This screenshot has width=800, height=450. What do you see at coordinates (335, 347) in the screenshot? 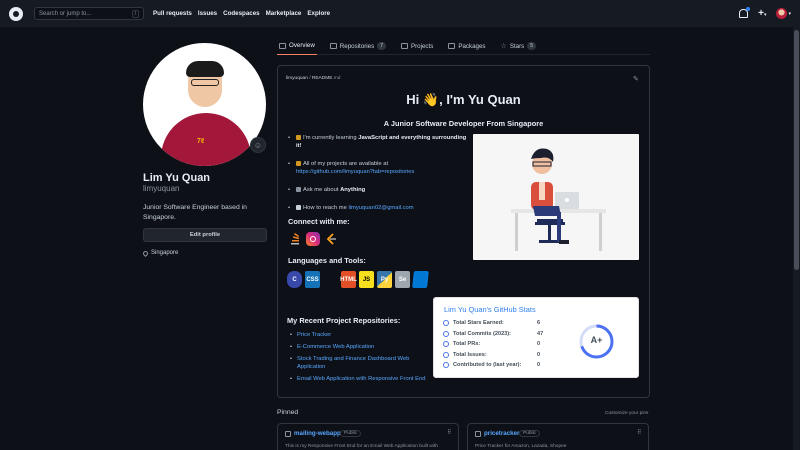
I see `repo-link-ecommerce: E-Commerce Web Application` at bounding box center [335, 347].